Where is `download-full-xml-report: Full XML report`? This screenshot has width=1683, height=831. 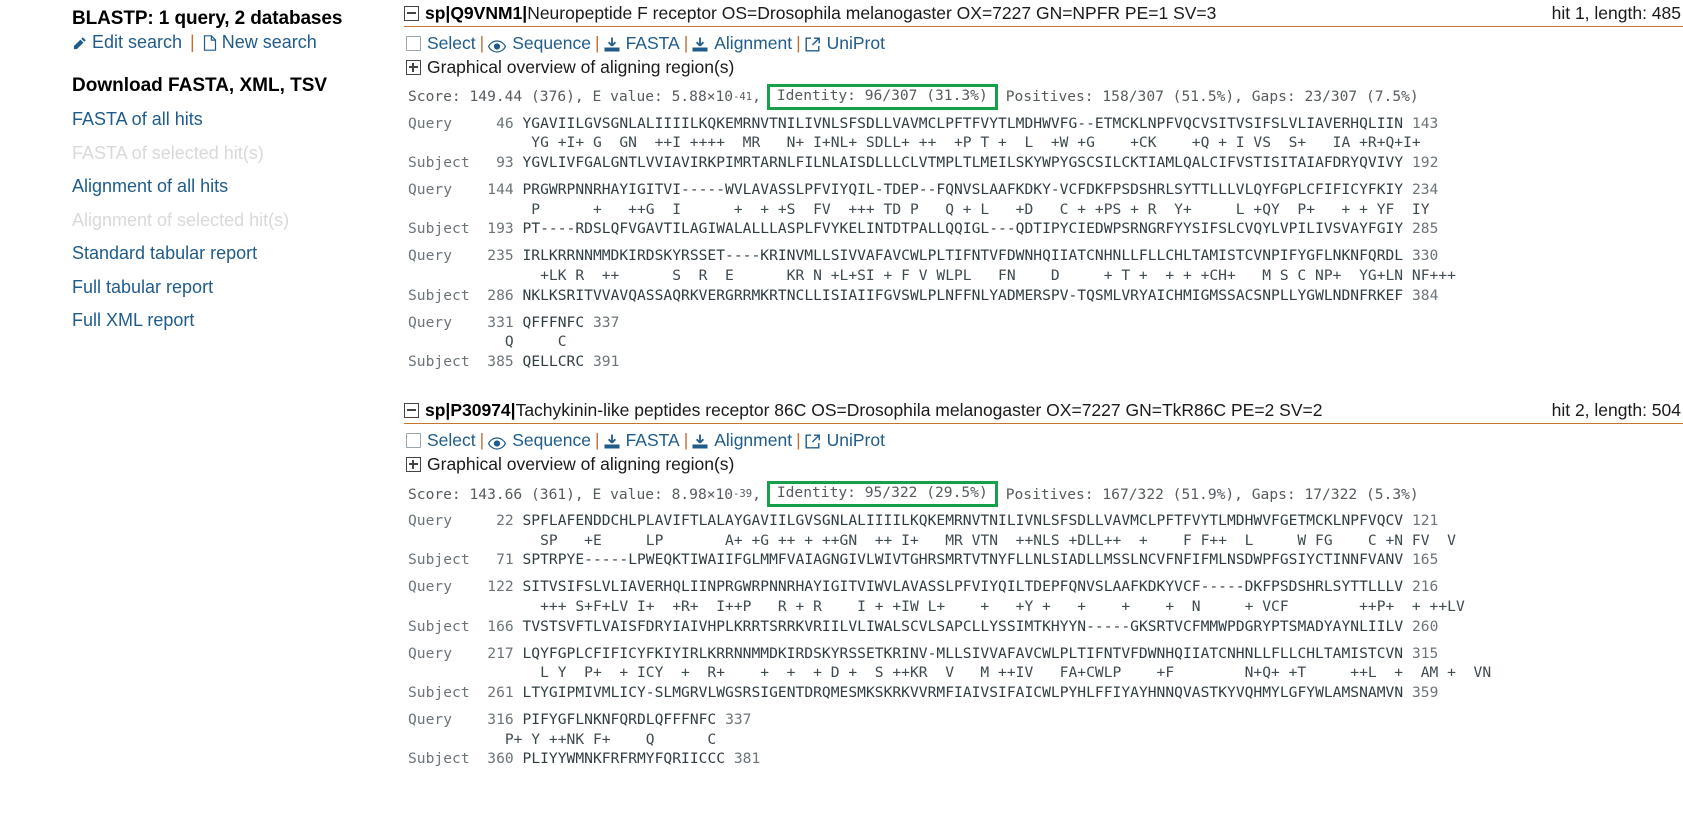 download-full-xml-report: Full XML report is located at coordinates (236, 321).